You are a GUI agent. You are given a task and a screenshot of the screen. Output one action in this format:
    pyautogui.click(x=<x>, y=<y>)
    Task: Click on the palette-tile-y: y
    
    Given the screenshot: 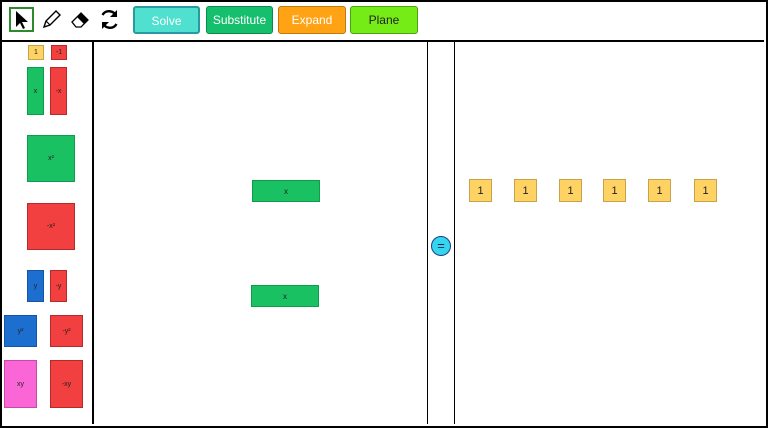 What is the action you would take?
    pyautogui.click(x=35, y=286)
    